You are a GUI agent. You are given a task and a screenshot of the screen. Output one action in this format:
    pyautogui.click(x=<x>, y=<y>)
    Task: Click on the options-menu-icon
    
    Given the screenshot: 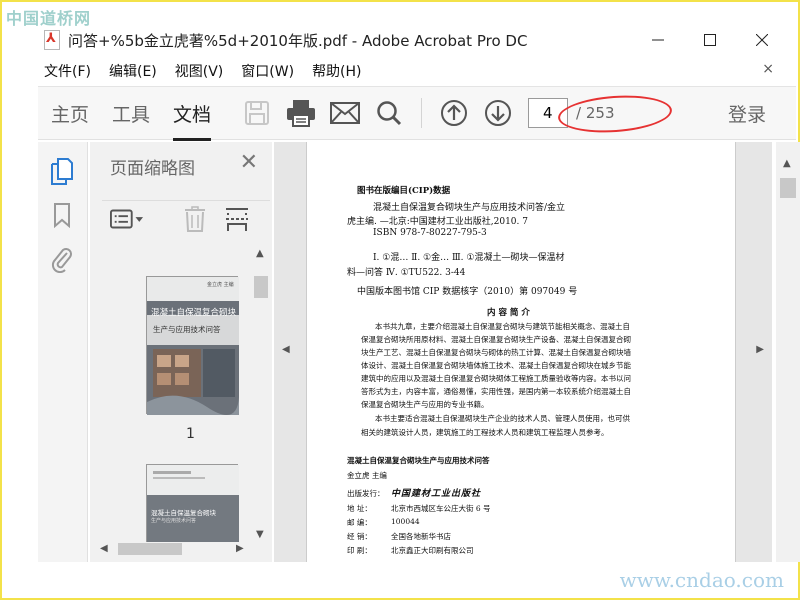 What is the action you would take?
    pyautogui.click(x=127, y=219)
    